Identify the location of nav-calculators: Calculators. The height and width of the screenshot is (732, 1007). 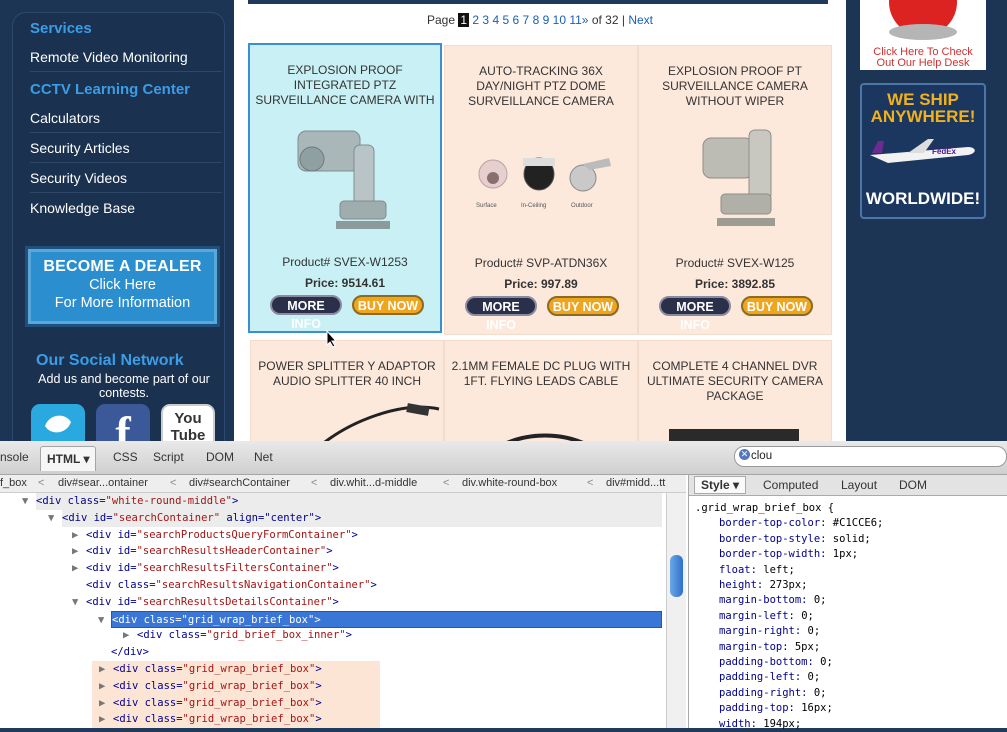
(126, 121).